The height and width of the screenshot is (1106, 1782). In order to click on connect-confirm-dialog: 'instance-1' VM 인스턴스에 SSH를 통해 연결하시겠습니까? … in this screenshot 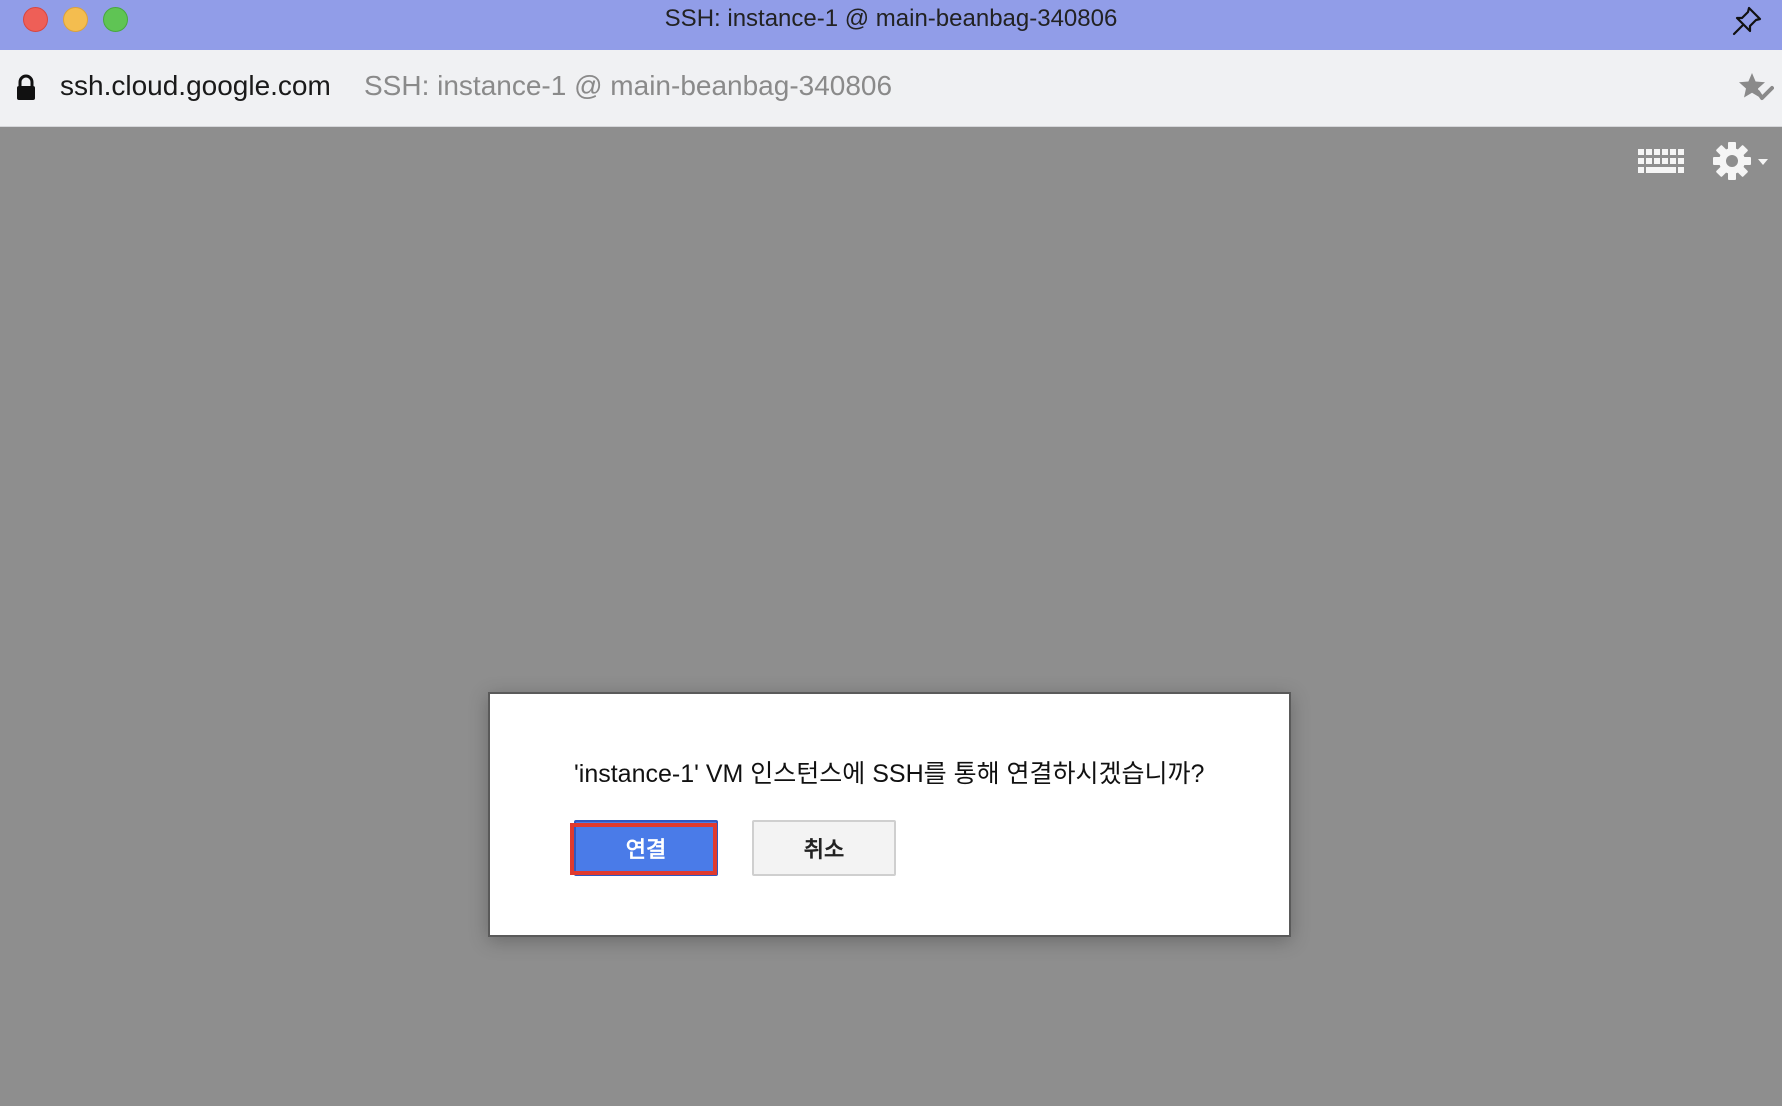, I will do `click(889, 814)`.